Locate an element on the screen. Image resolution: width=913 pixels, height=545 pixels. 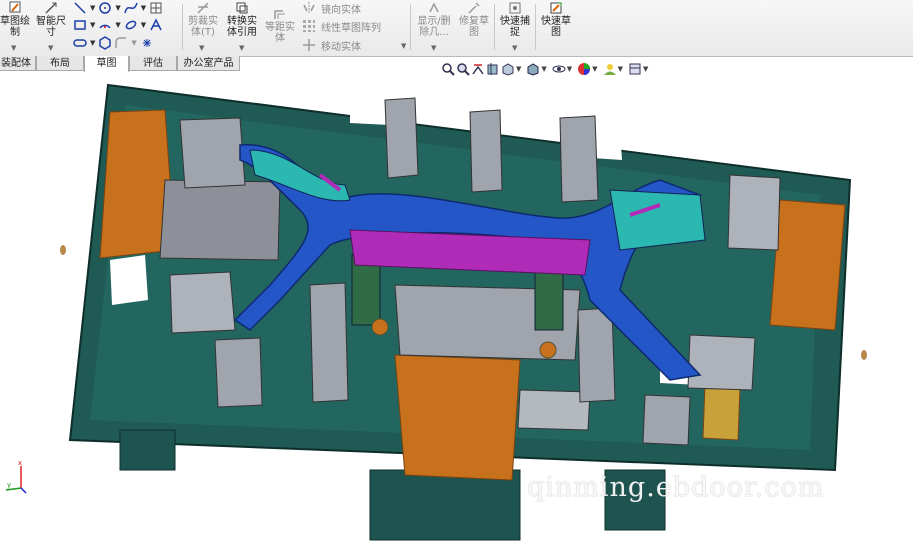
linear-pattern-label: 线性草图阵列 is located at coordinates (351, 28).